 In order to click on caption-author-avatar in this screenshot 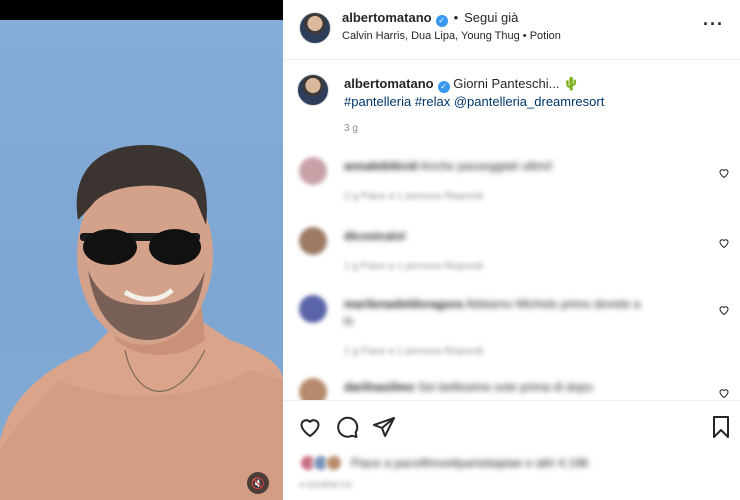, I will do `click(313, 90)`.